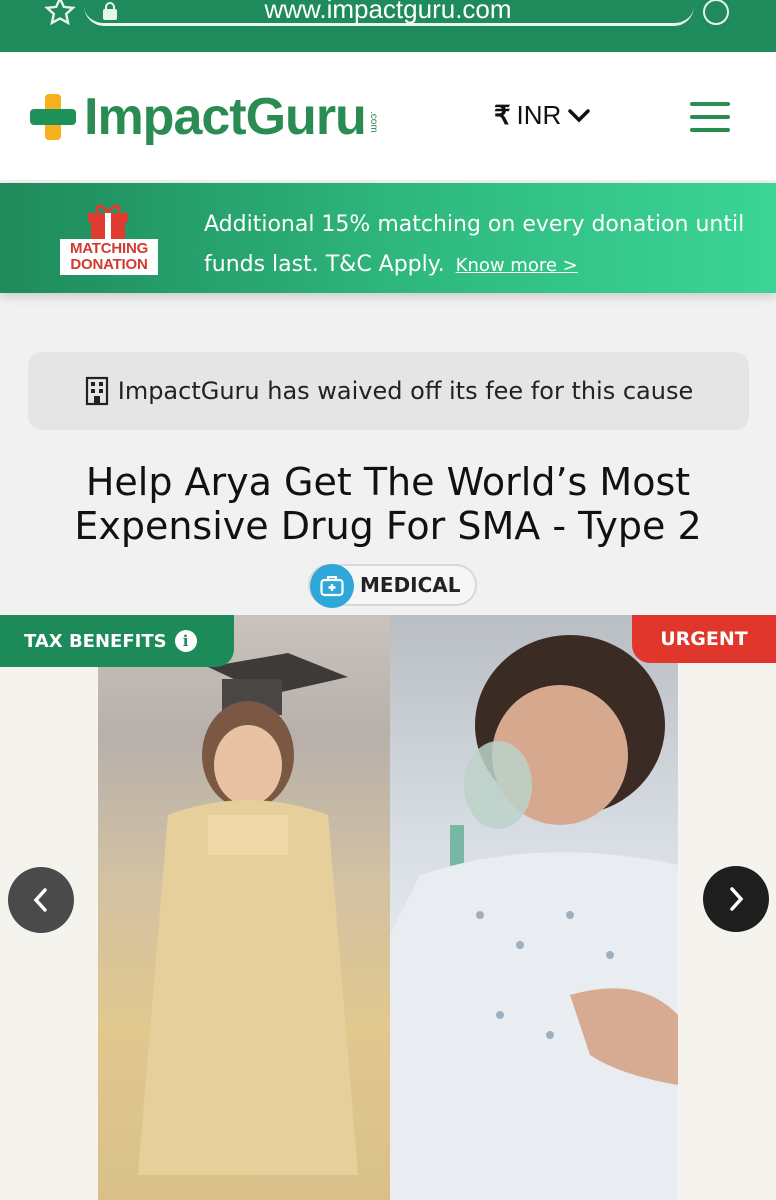 This screenshot has width=776, height=1200. I want to click on chevron-right-icon, so click(737, 899).